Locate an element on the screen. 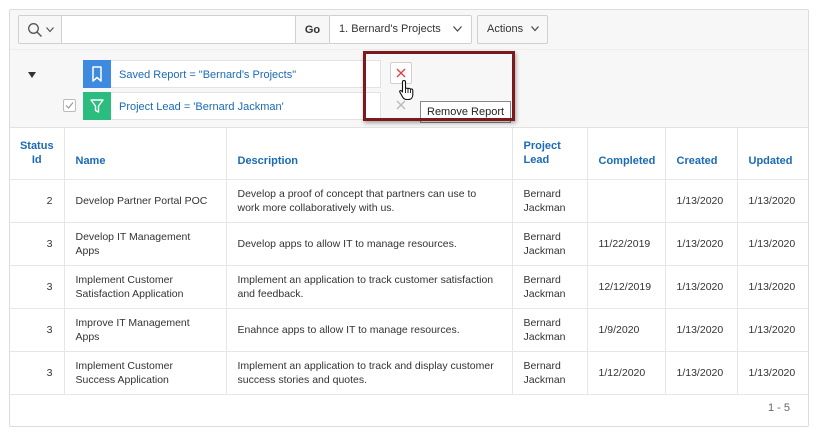 The image size is (818, 436). cell-completed is located at coordinates (626, 201).